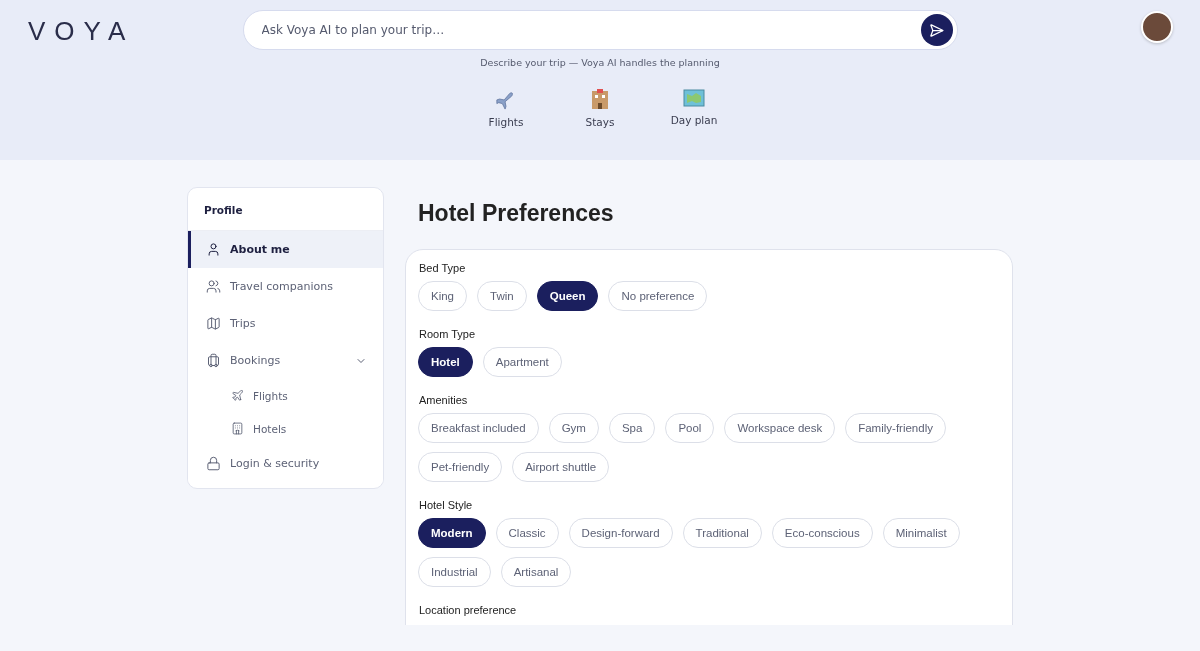 The image size is (1200, 651). I want to click on lock-icon, so click(213, 463).